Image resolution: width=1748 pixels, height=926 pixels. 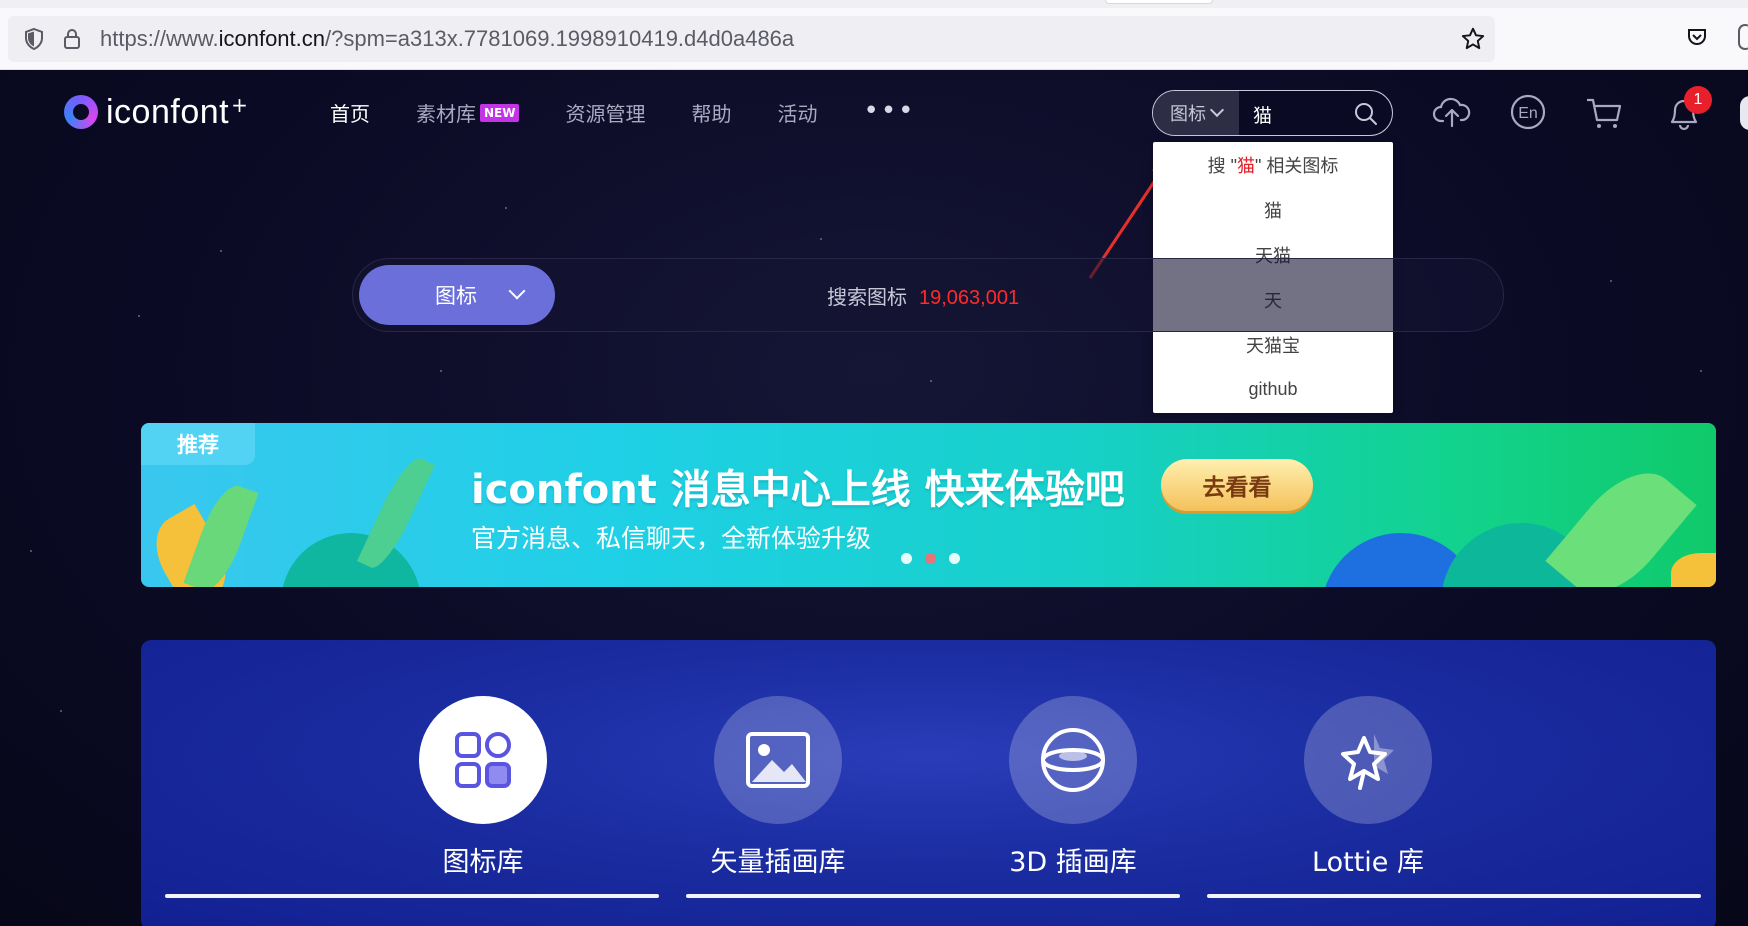 What do you see at coordinates (1246, 165) in the screenshot?
I see `suggestion-keyword: 猫` at bounding box center [1246, 165].